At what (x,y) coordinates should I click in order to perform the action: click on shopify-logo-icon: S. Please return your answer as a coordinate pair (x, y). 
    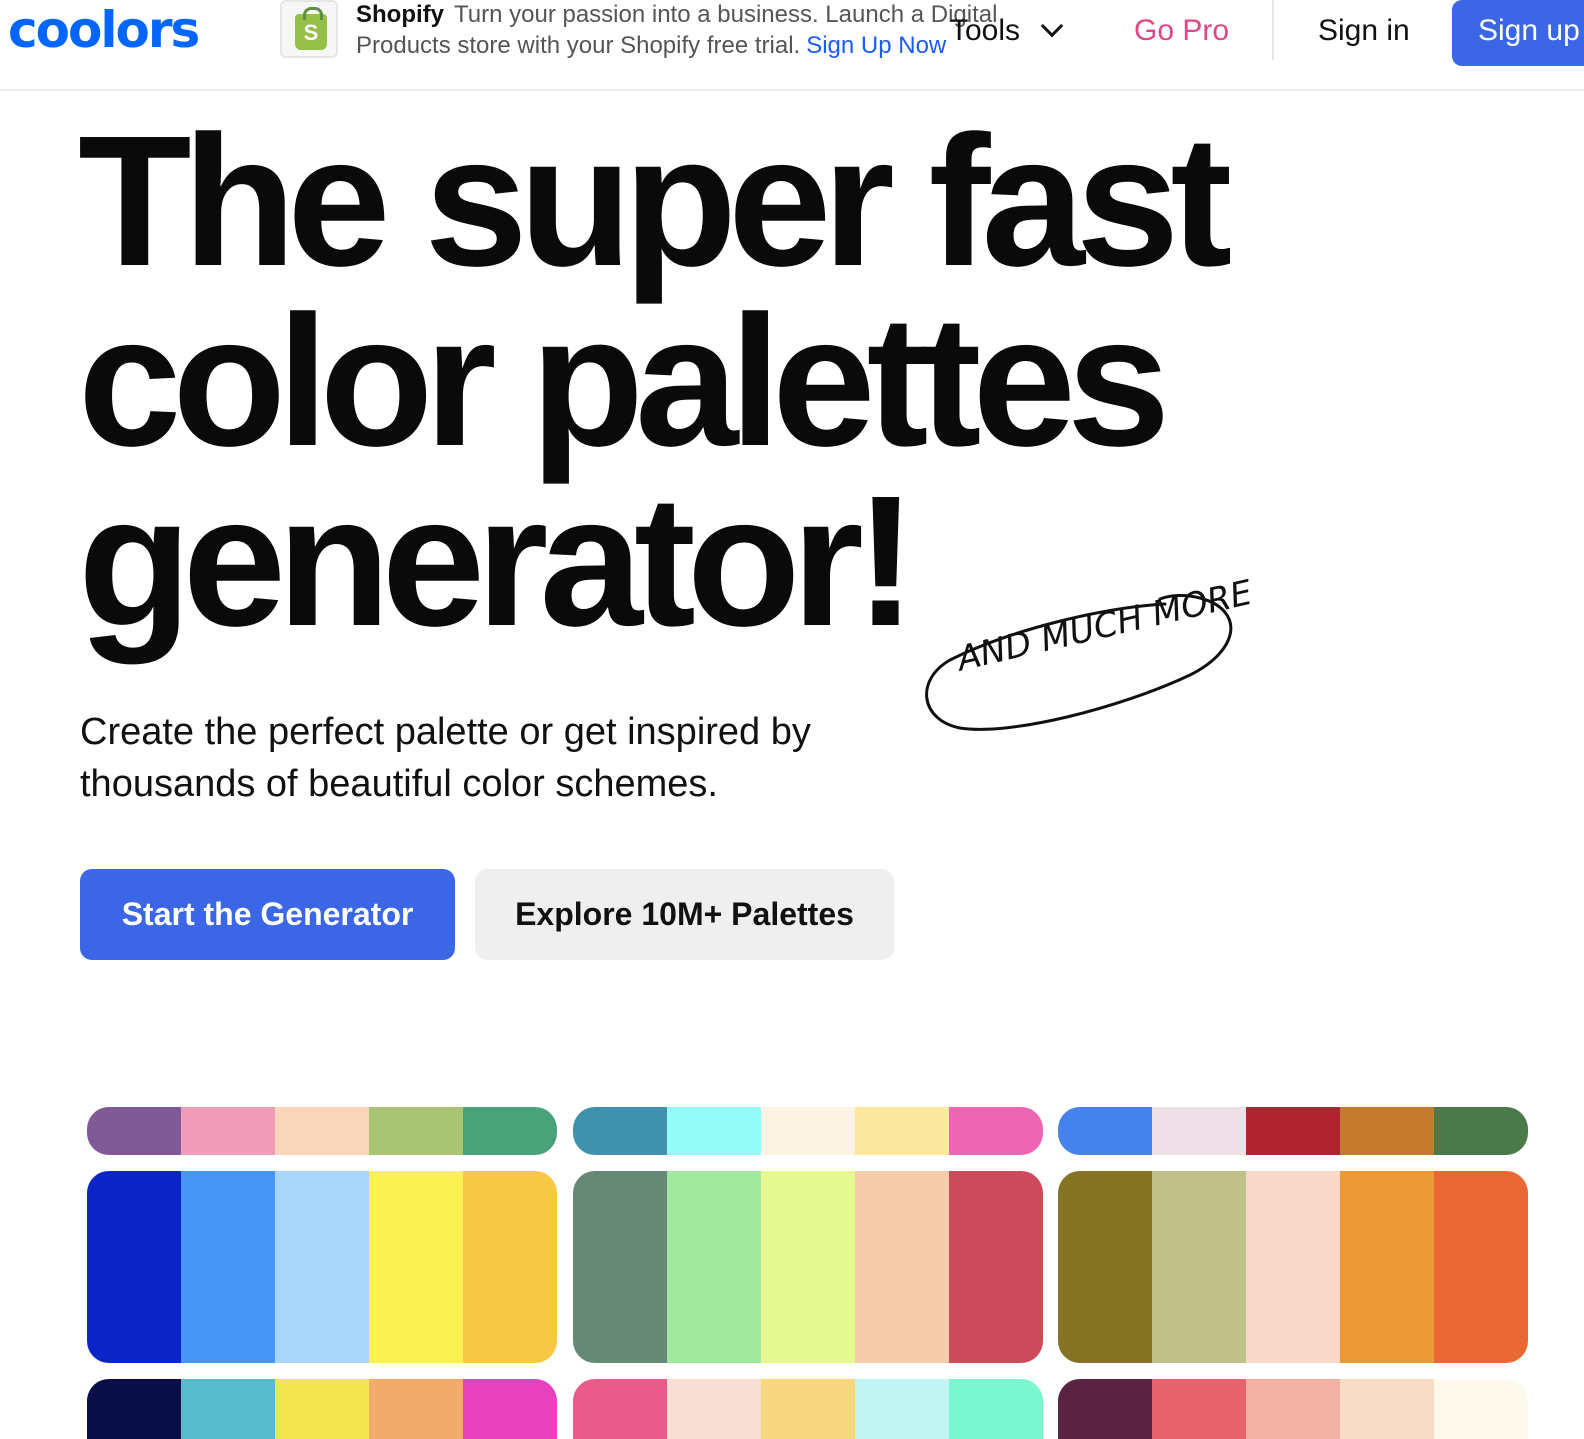
    Looking at the image, I should click on (309, 29).